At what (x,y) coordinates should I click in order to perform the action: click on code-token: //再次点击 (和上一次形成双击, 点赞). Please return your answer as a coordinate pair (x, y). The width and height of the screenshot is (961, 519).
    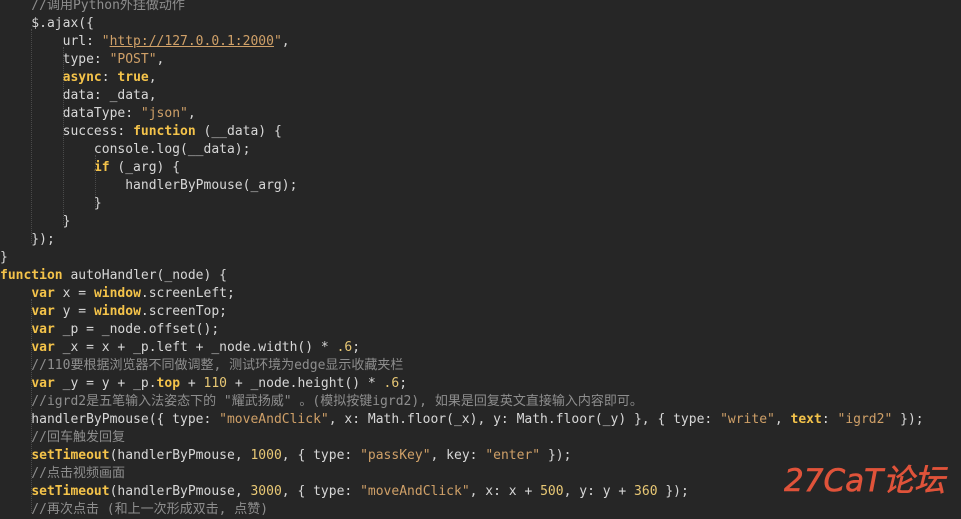
    Looking at the image, I should click on (134, 509).